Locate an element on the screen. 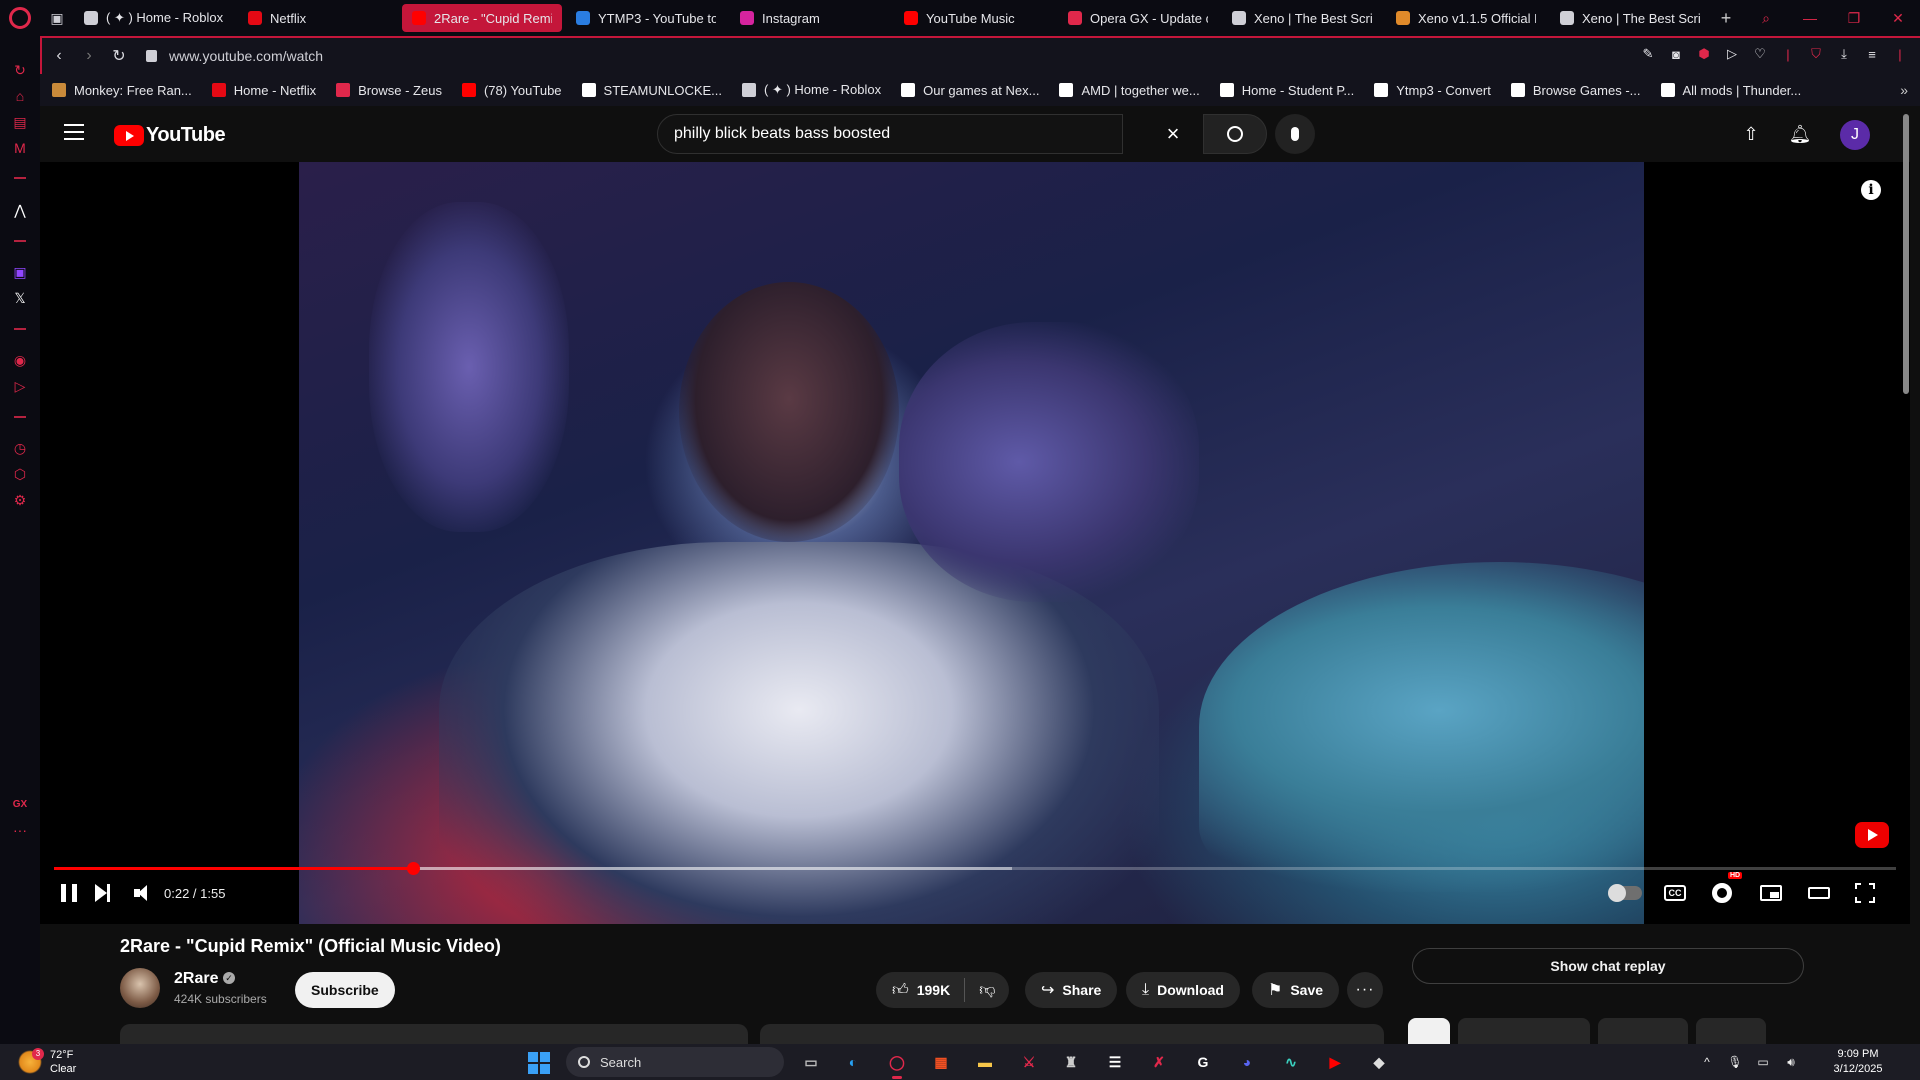 The width and height of the screenshot is (1920, 1080). download-icon: ⤓ is located at coordinates (1844, 54).